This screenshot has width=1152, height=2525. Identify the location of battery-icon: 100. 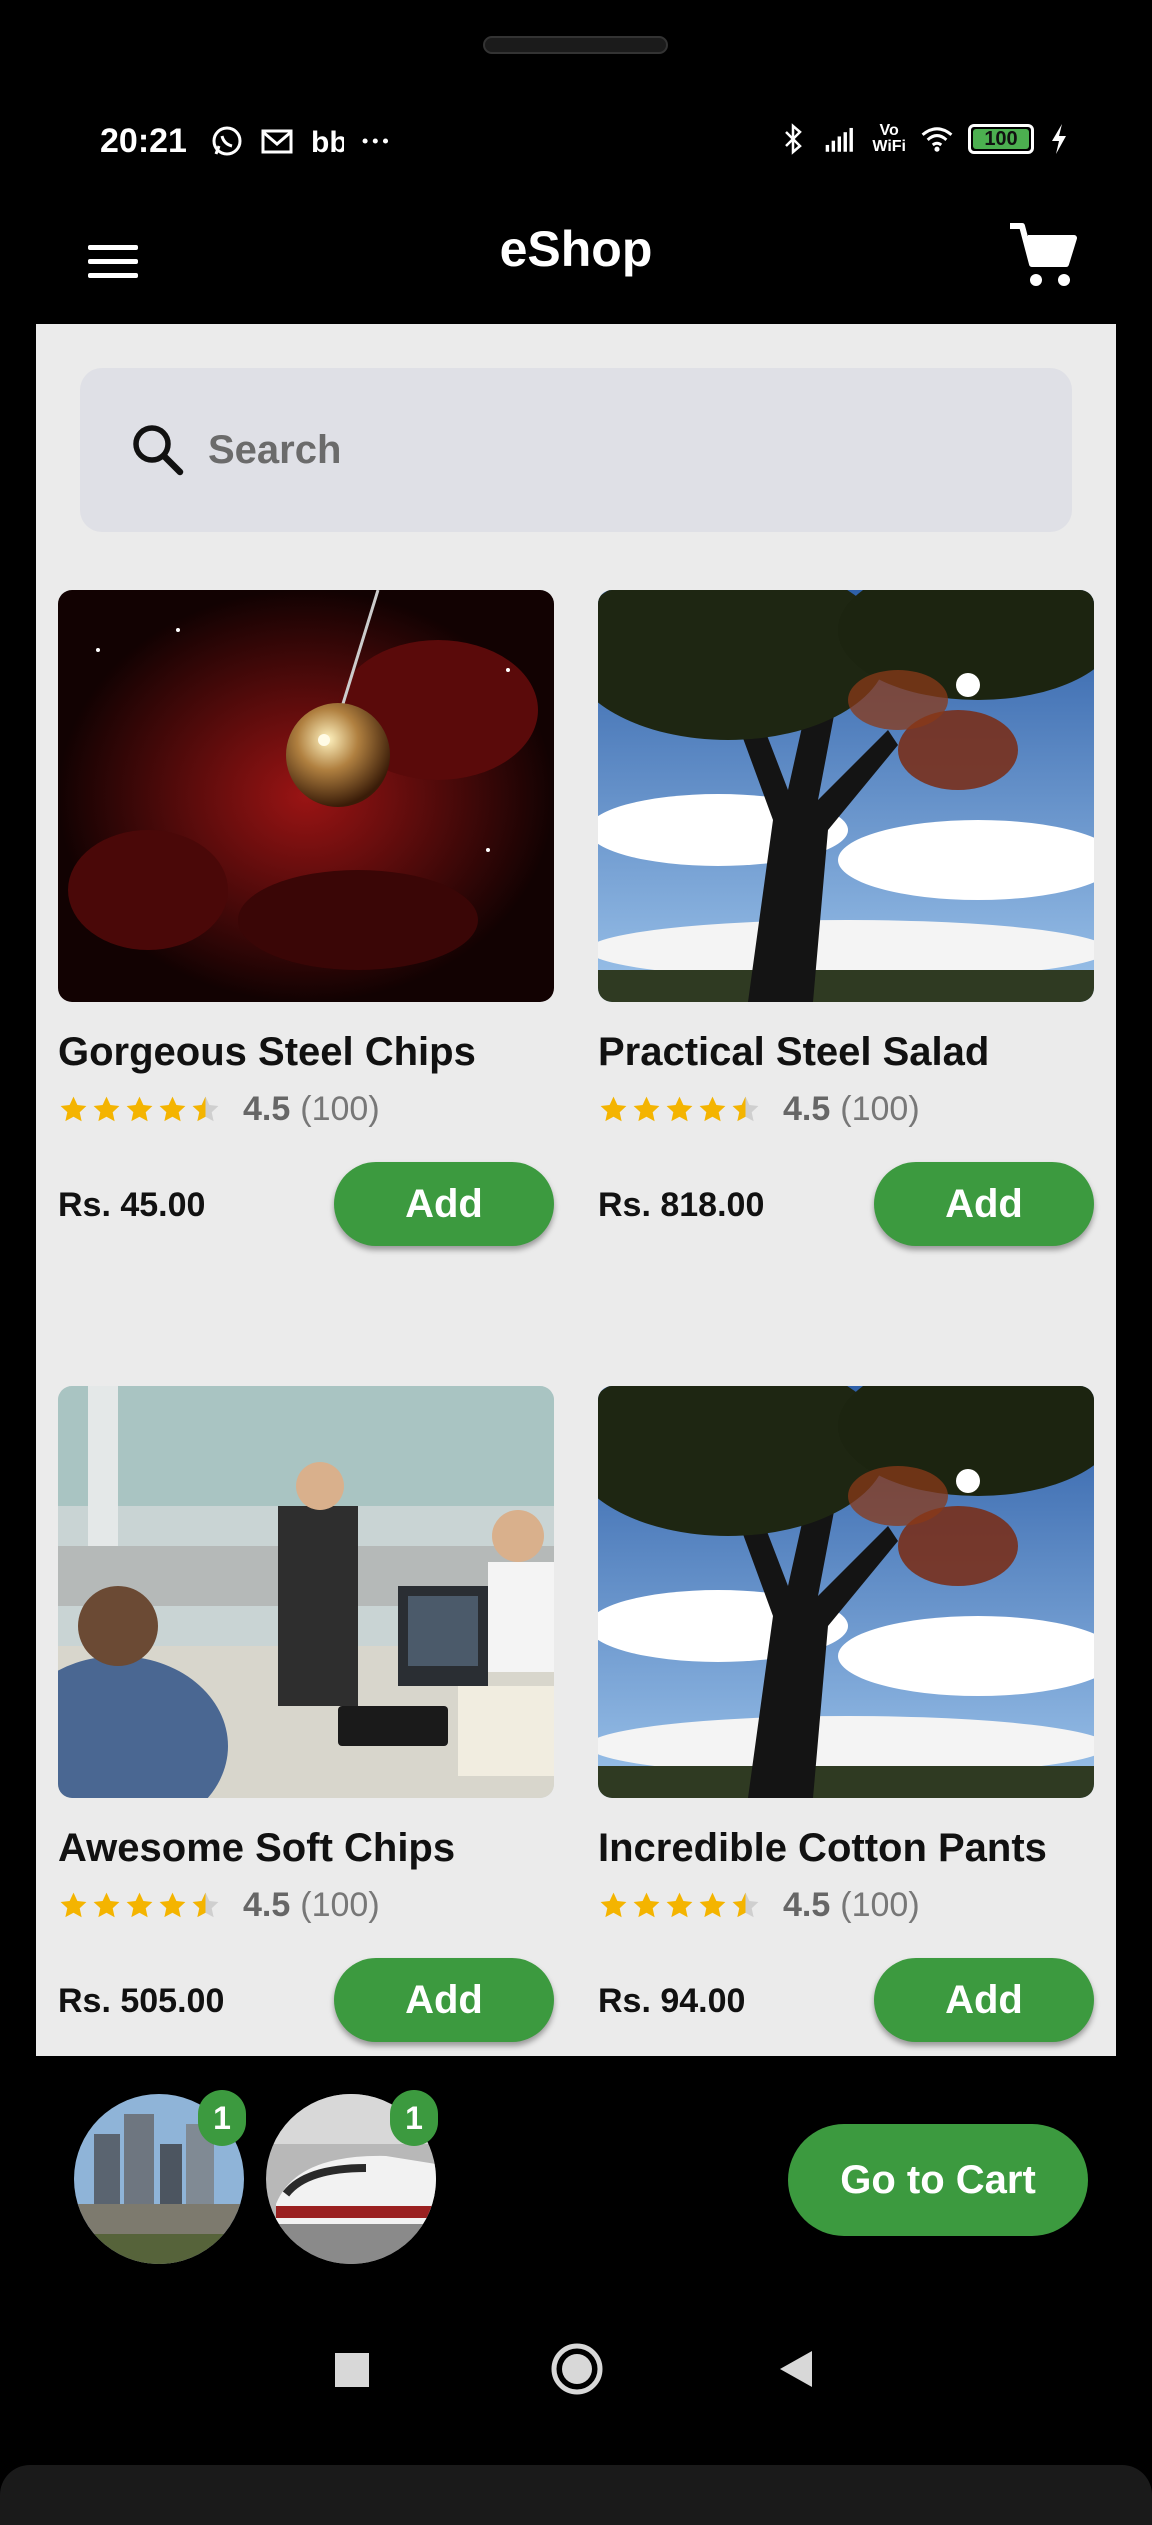
(1001, 139).